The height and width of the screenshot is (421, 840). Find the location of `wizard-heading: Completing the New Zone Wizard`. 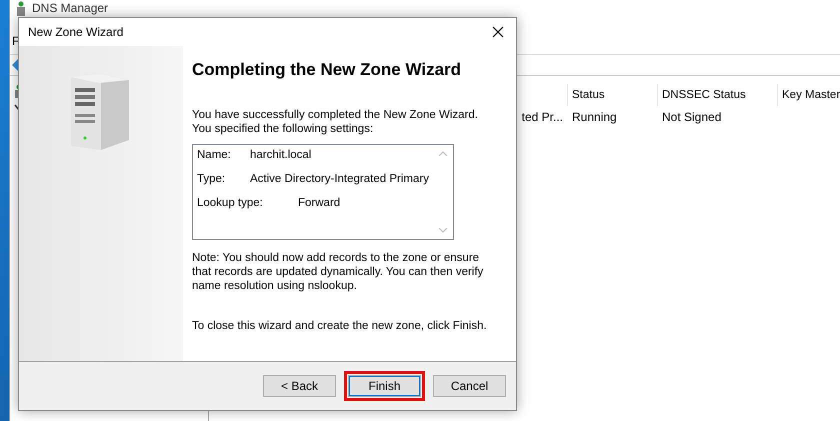

wizard-heading: Completing the New Zone Wizard is located at coordinates (327, 70).